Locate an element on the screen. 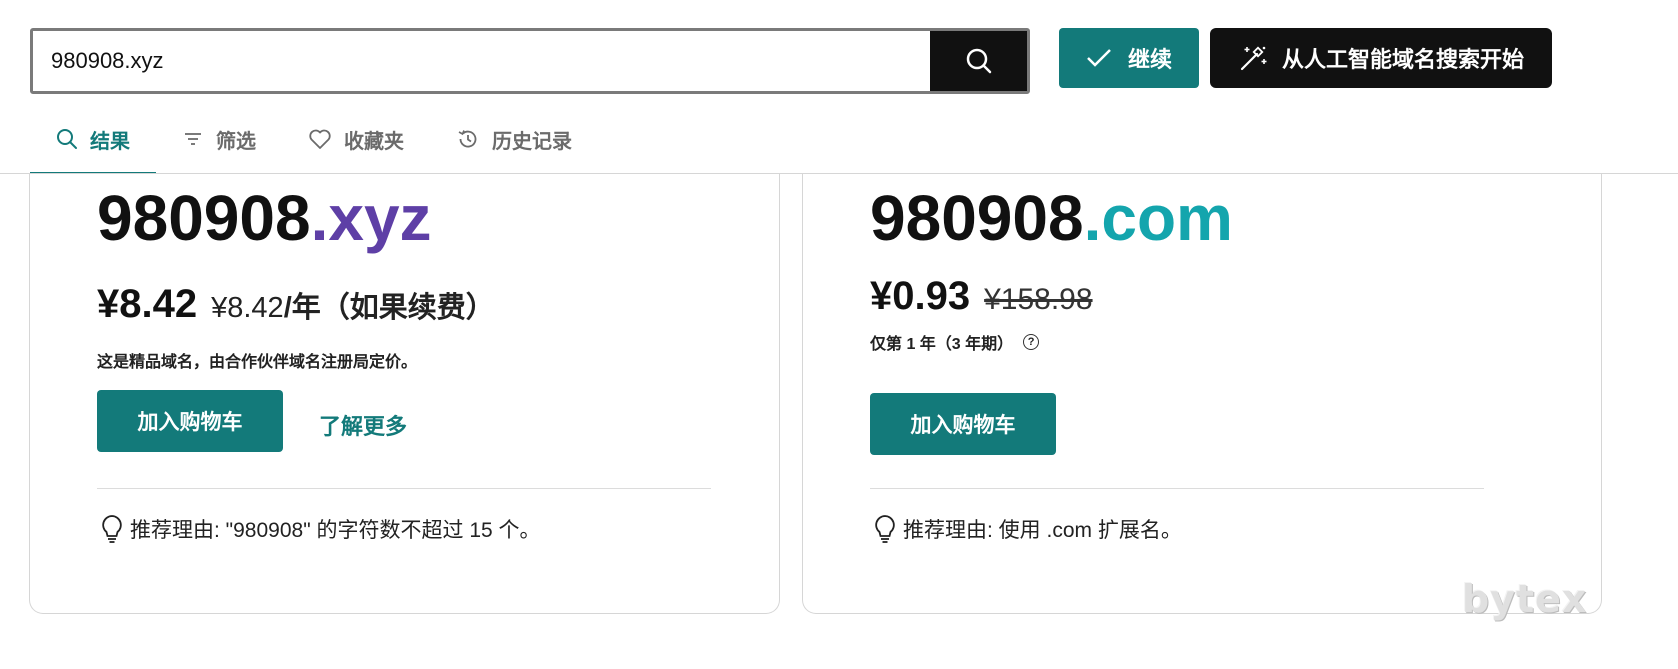  learn-more-link: 了解更多 is located at coordinates (363, 425).